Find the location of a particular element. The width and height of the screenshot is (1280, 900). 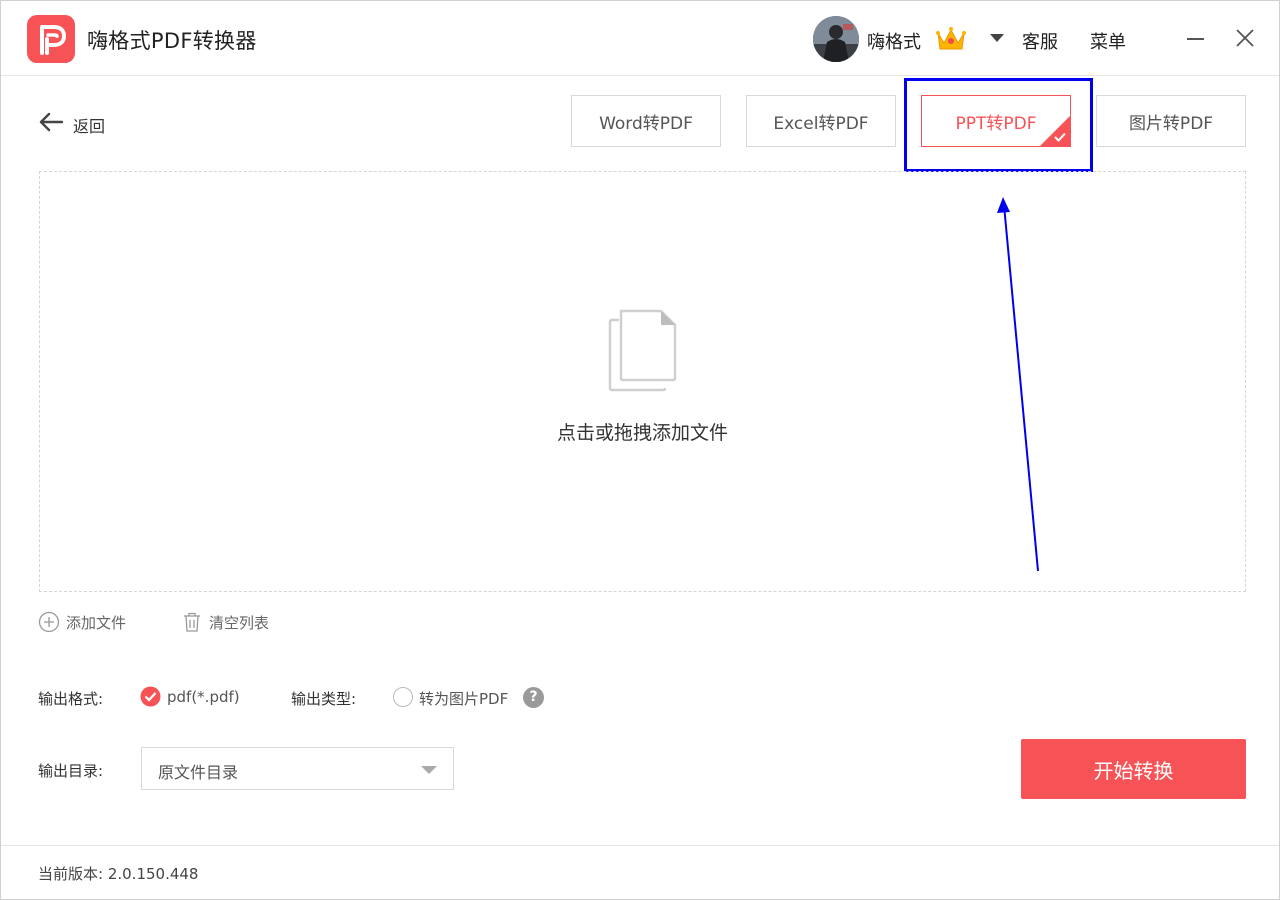

vip-crown-icon is located at coordinates (951, 39).